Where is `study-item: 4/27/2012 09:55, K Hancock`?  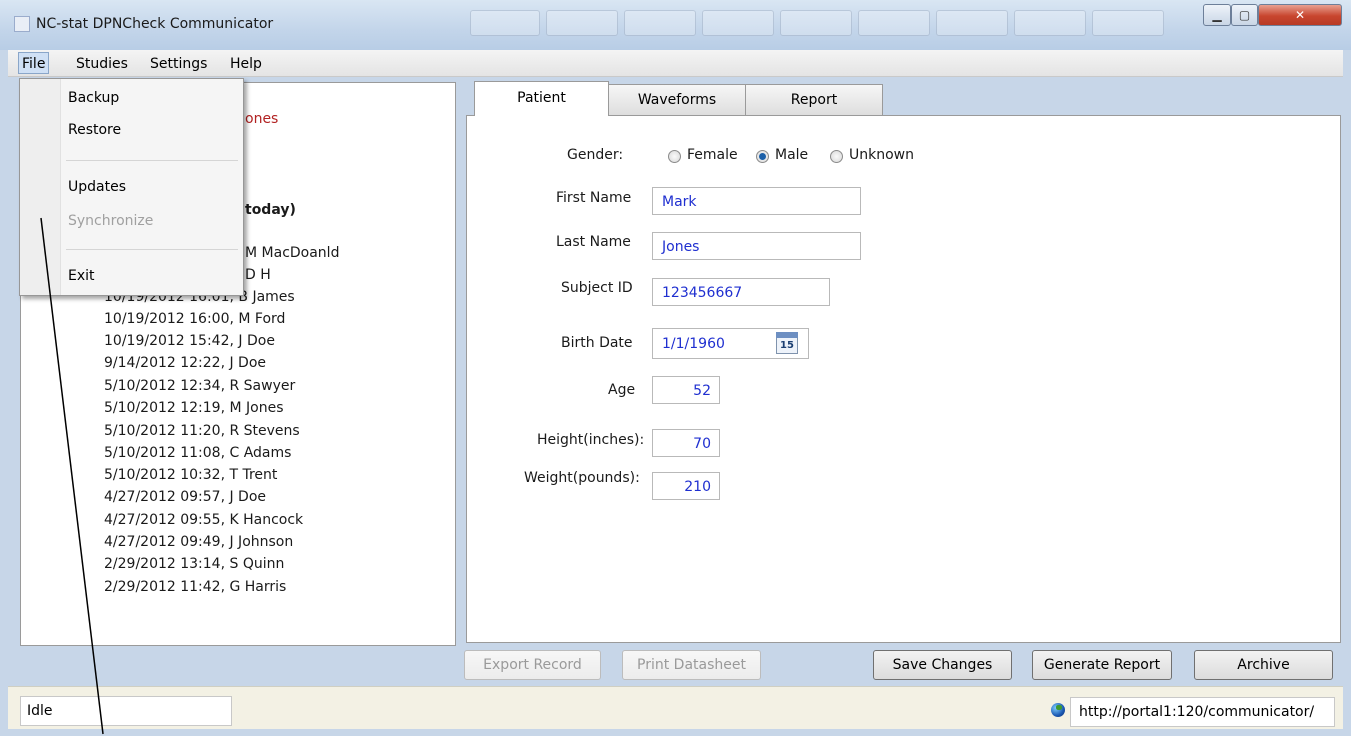 study-item: 4/27/2012 09:55, K Hancock is located at coordinates (203, 520).